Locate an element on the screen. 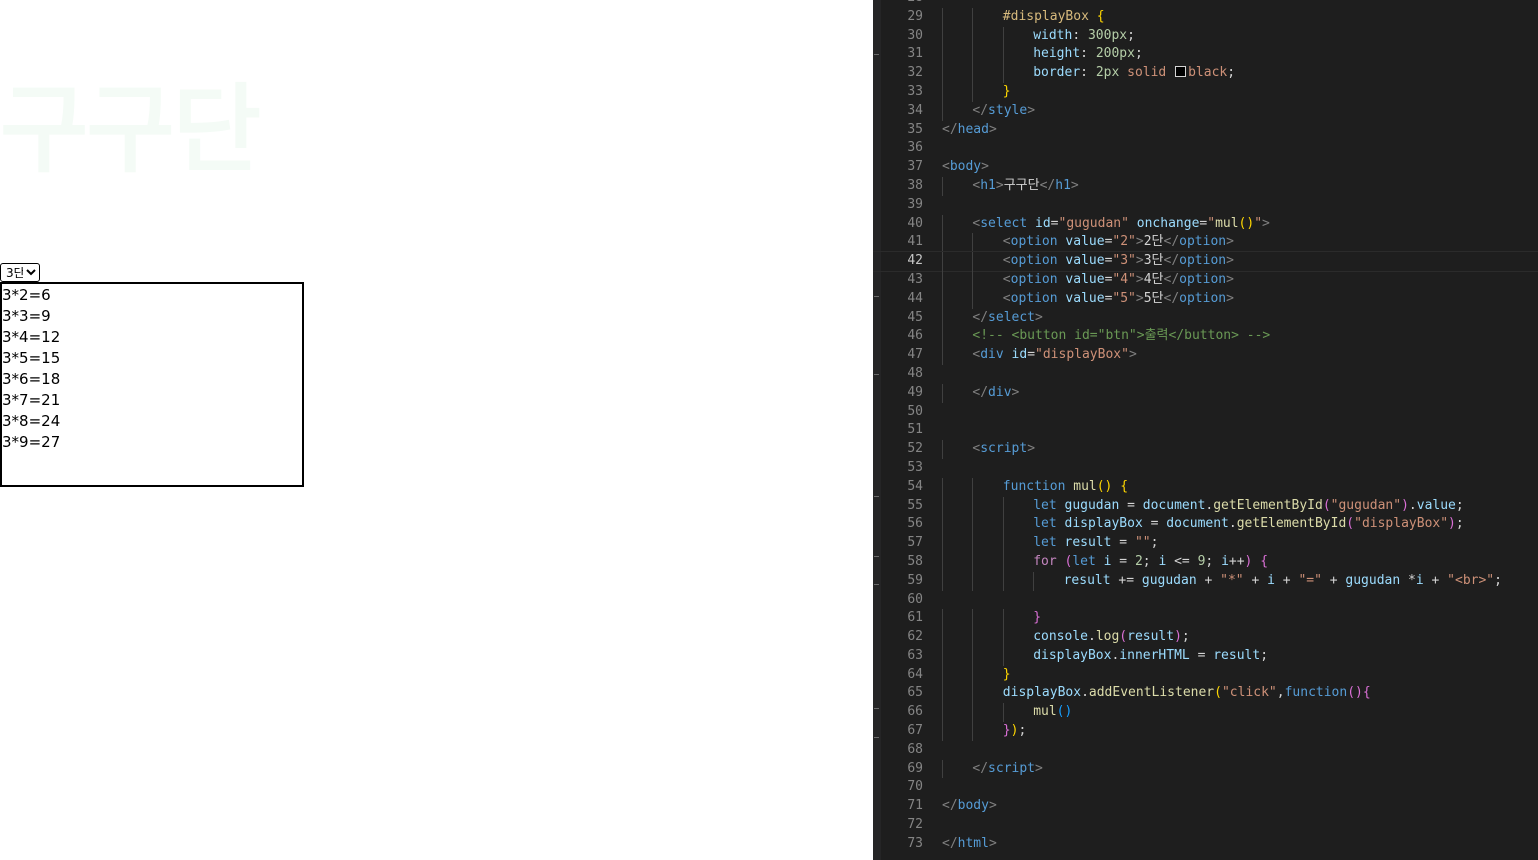 This screenshot has width=1538, height=860. code-token: <!-- <button id="btn">출력</button> --> is located at coordinates (1121, 336).